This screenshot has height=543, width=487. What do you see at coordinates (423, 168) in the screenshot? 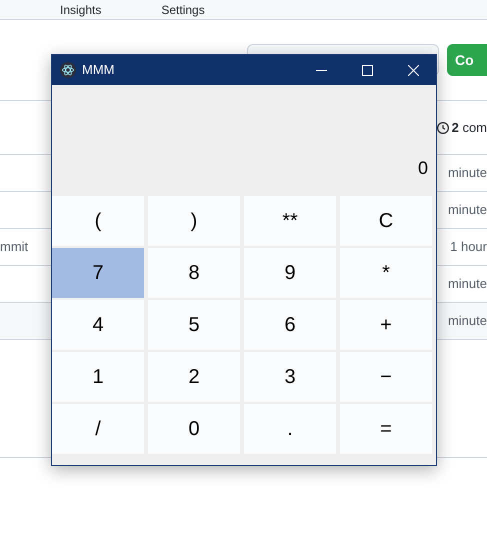
I see `calculator-display: 0` at bounding box center [423, 168].